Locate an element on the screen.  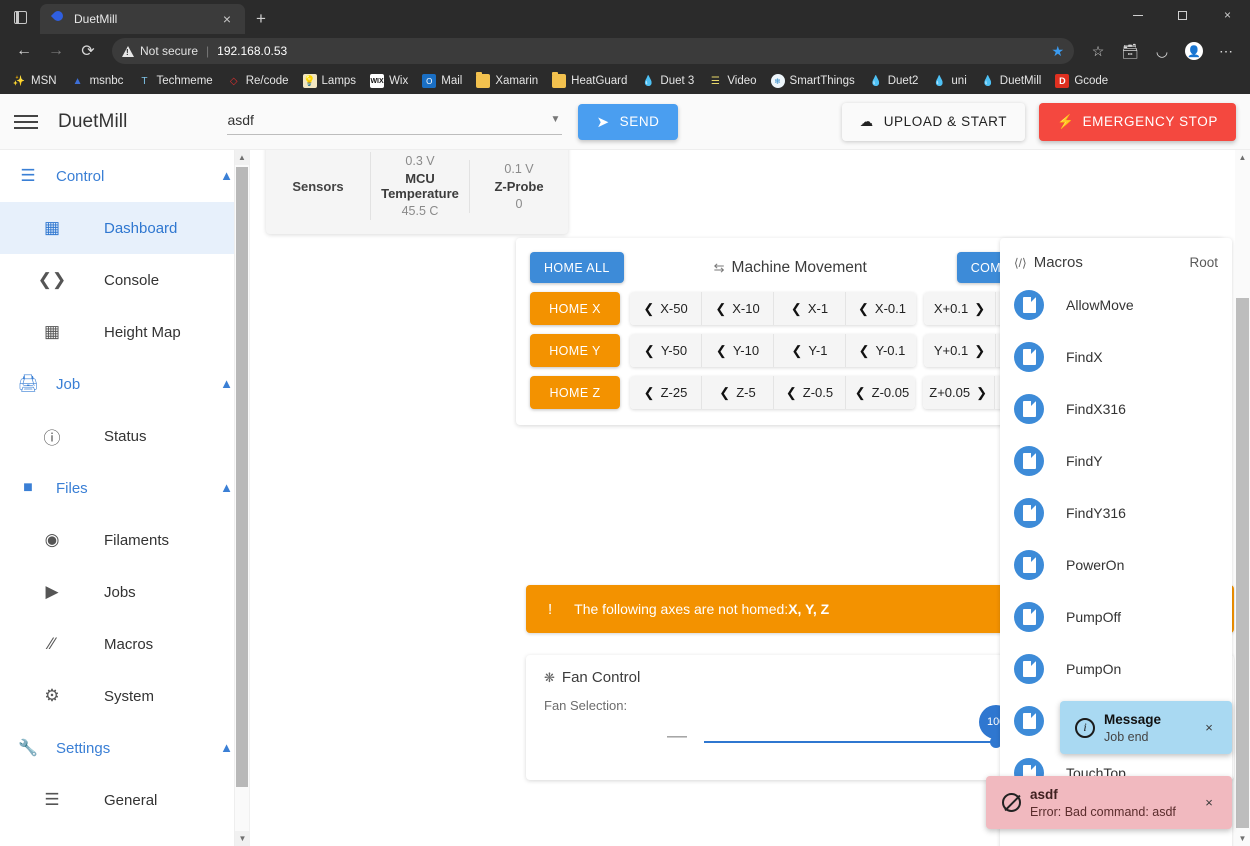
upload-start-button: ☁ UPLOAD & START is located at coordinates (933, 121).